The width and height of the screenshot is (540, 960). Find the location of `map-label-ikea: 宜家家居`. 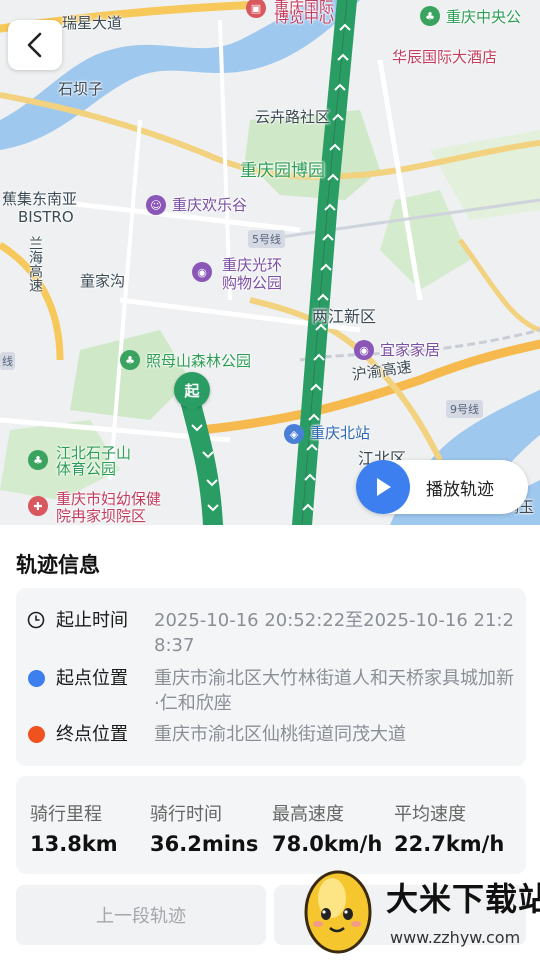

map-label-ikea: 宜家家居 is located at coordinates (410, 350).